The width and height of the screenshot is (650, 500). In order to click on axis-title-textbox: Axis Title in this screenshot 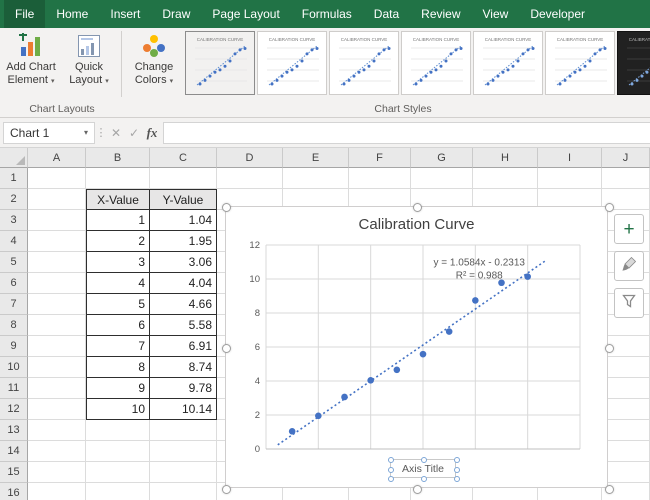, I will do `click(424, 469)`.